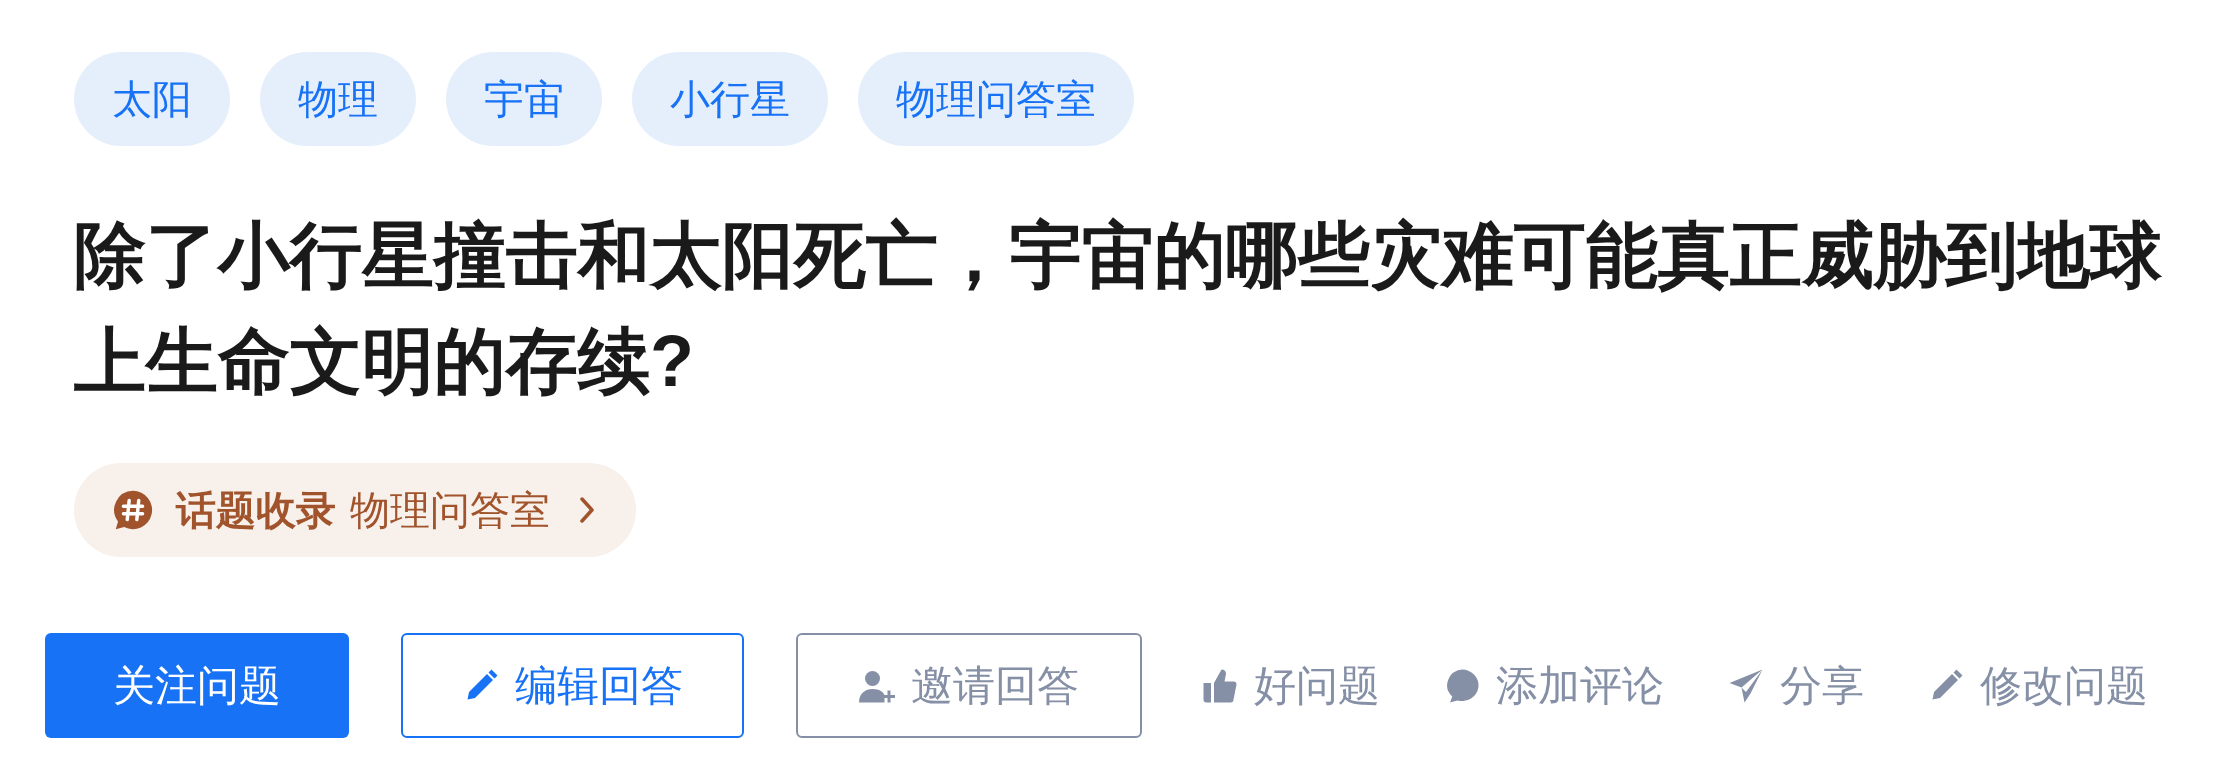 This screenshot has width=2222, height=758. Describe the element at coordinates (524, 99) in the screenshot. I see `topic-tag: 宇宙` at that location.